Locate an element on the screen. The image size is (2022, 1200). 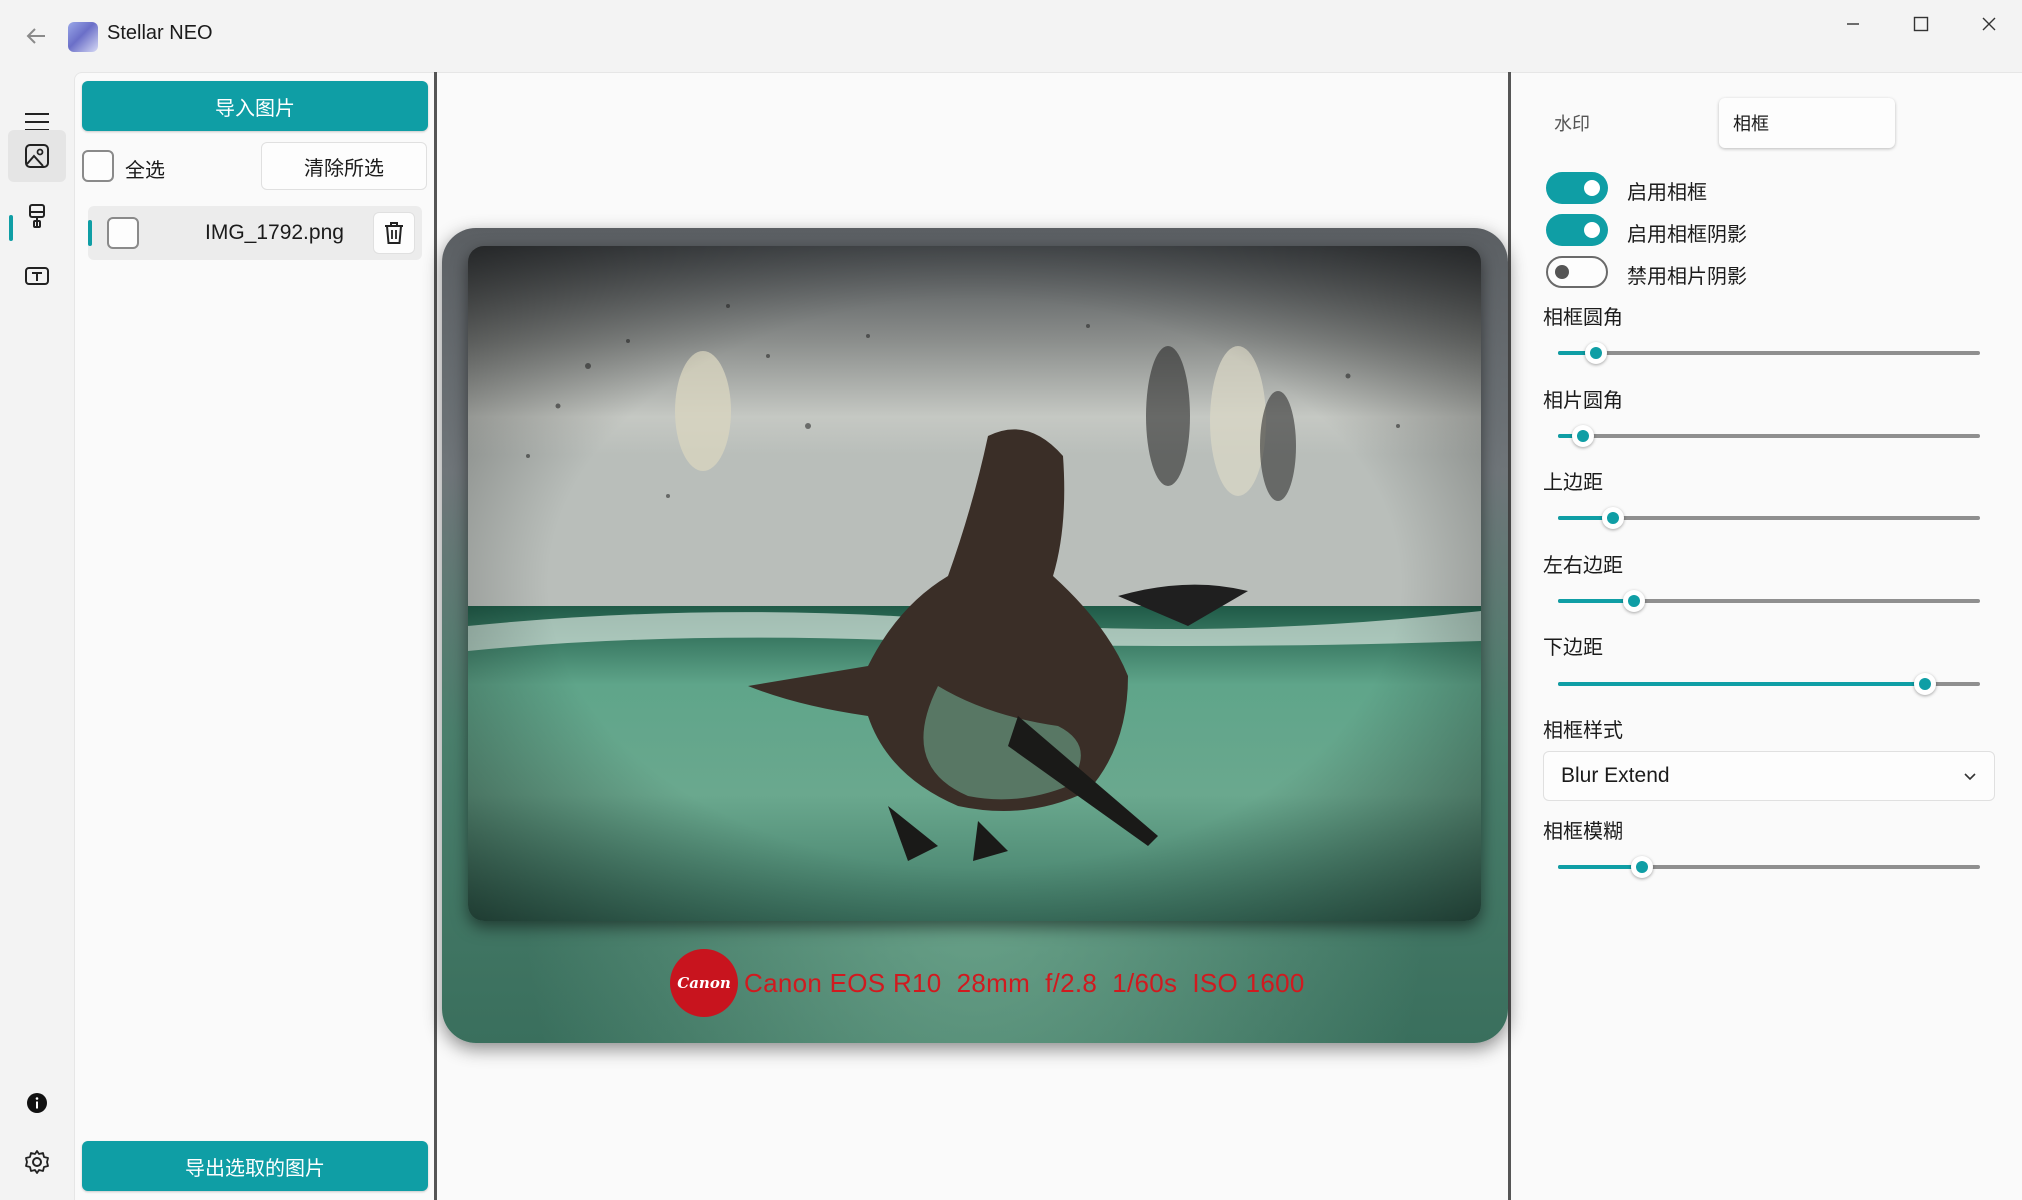
photo-radius-label: 相片圆角 is located at coordinates (1583, 400).